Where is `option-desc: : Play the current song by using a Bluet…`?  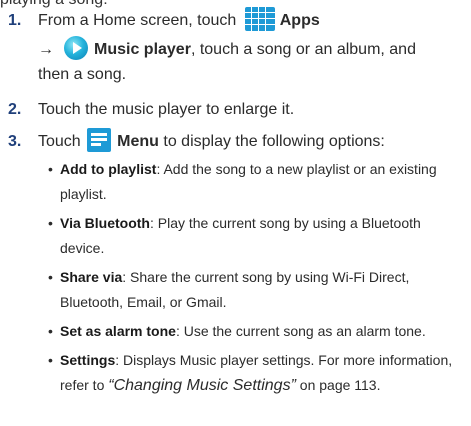
option-desc: : Play the current song by using a Bluet… is located at coordinates (285, 223).